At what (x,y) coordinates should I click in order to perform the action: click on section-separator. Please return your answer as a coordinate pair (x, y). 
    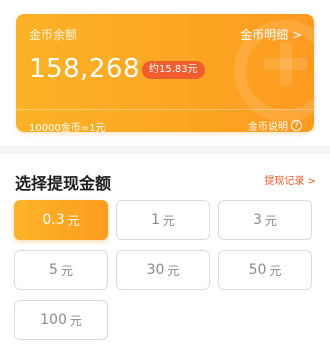
    Looking at the image, I should click on (165, 150).